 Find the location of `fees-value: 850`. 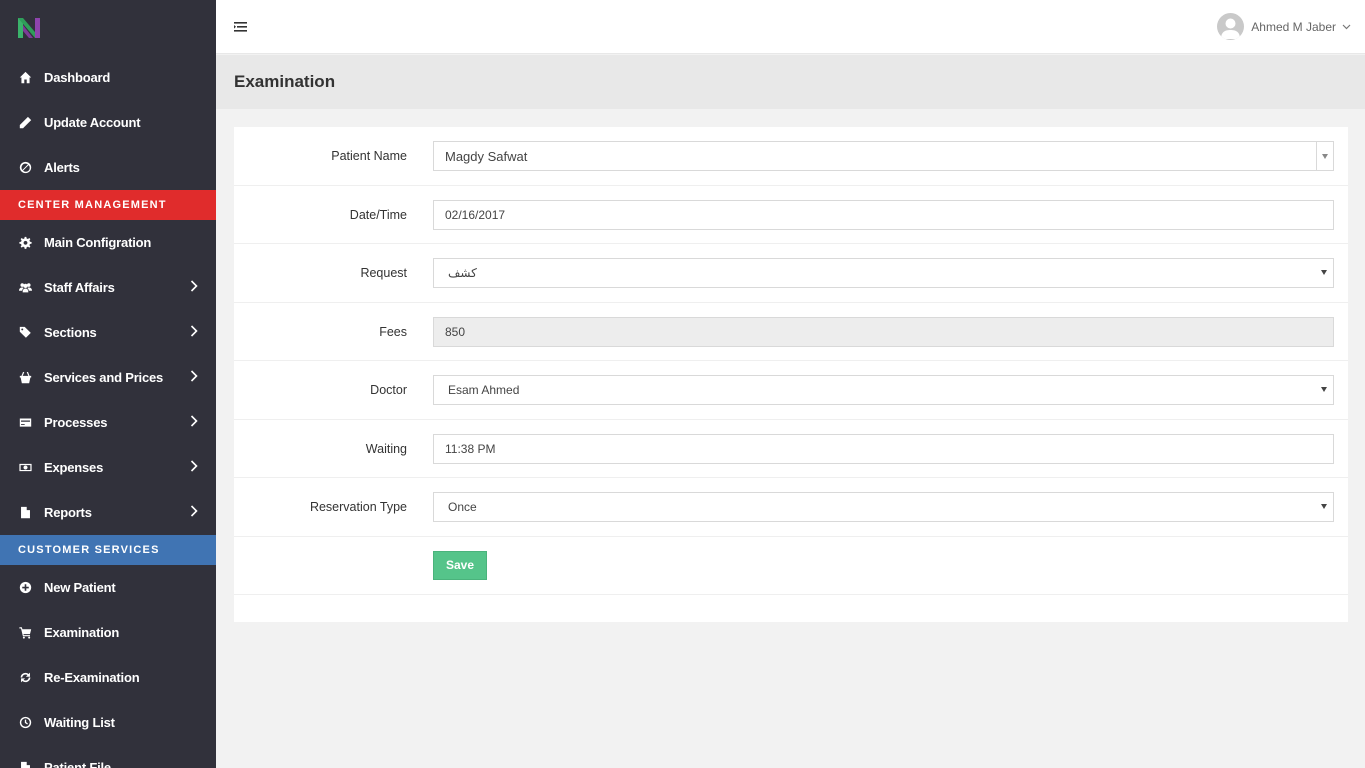

fees-value: 850 is located at coordinates (455, 331).